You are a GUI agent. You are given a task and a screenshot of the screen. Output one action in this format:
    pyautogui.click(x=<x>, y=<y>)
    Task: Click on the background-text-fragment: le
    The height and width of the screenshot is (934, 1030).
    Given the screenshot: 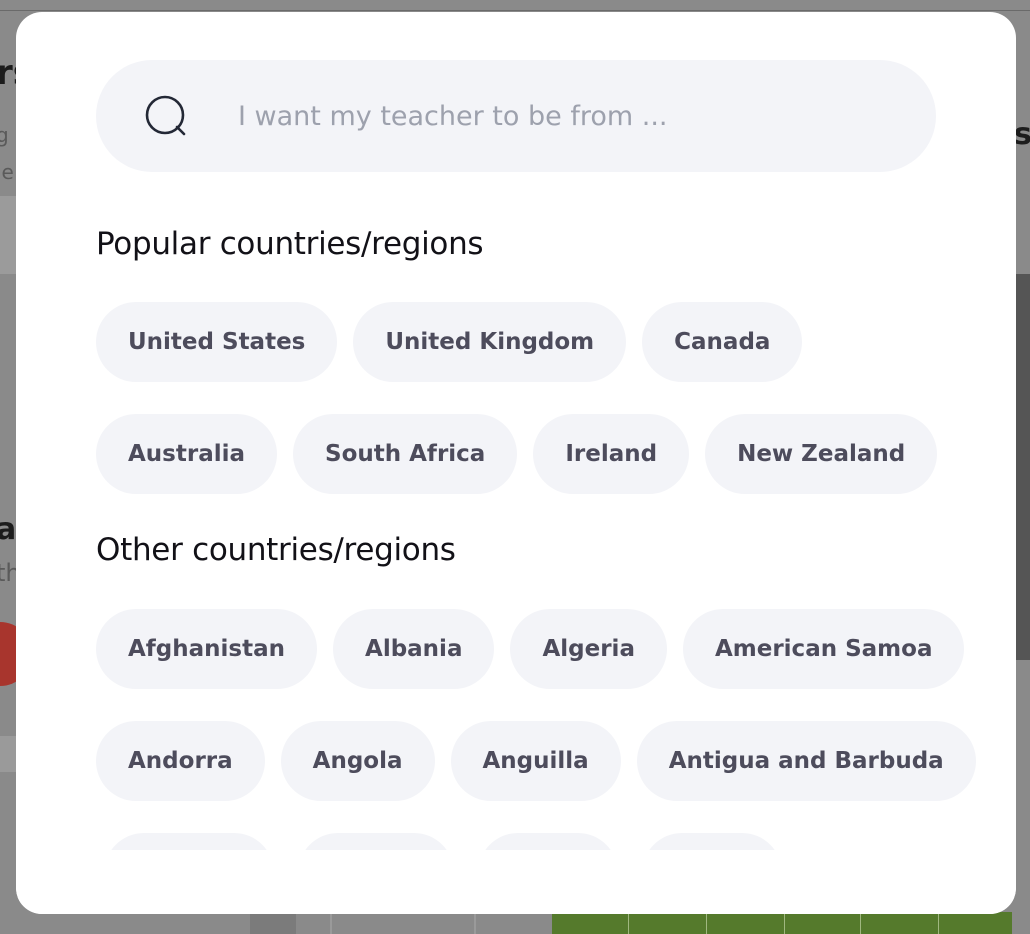 What is the action you would take?
    pyautogui.click(x=7, y=172)
    